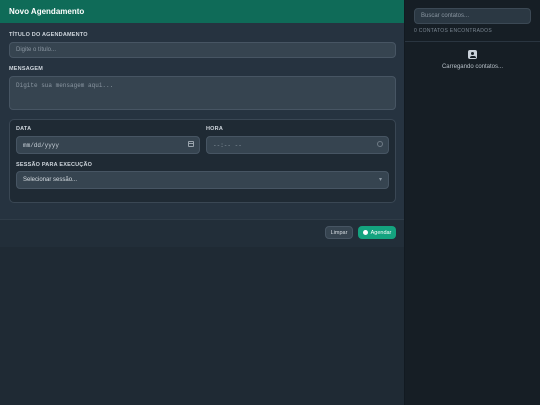 The height and width of the screenshot is (405, 540). What do you see at coordinates (380, 180) in the screenshot?
I see `chevron-down-icon: ▾` at bounding box center [380, 180].